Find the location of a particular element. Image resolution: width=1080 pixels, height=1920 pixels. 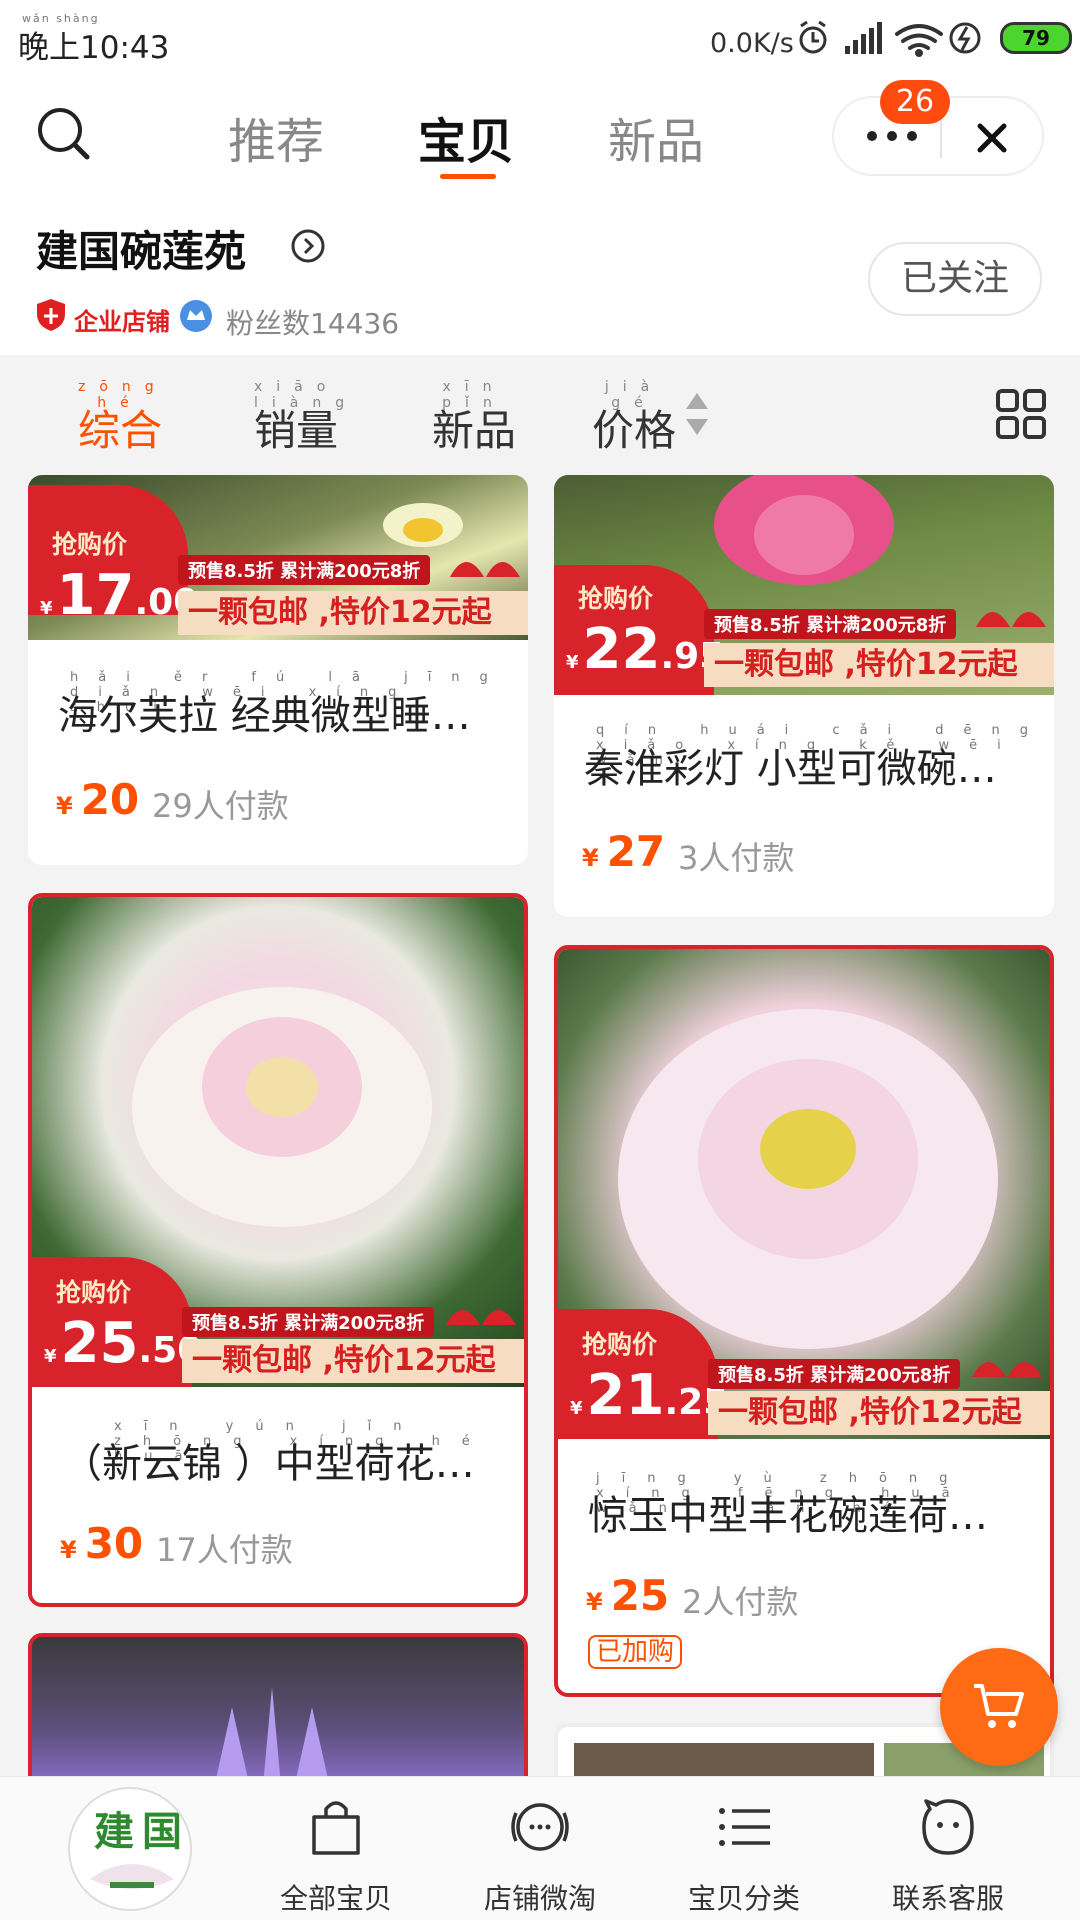

shop-logo: 建国 is located at coordinates (130, 1849).